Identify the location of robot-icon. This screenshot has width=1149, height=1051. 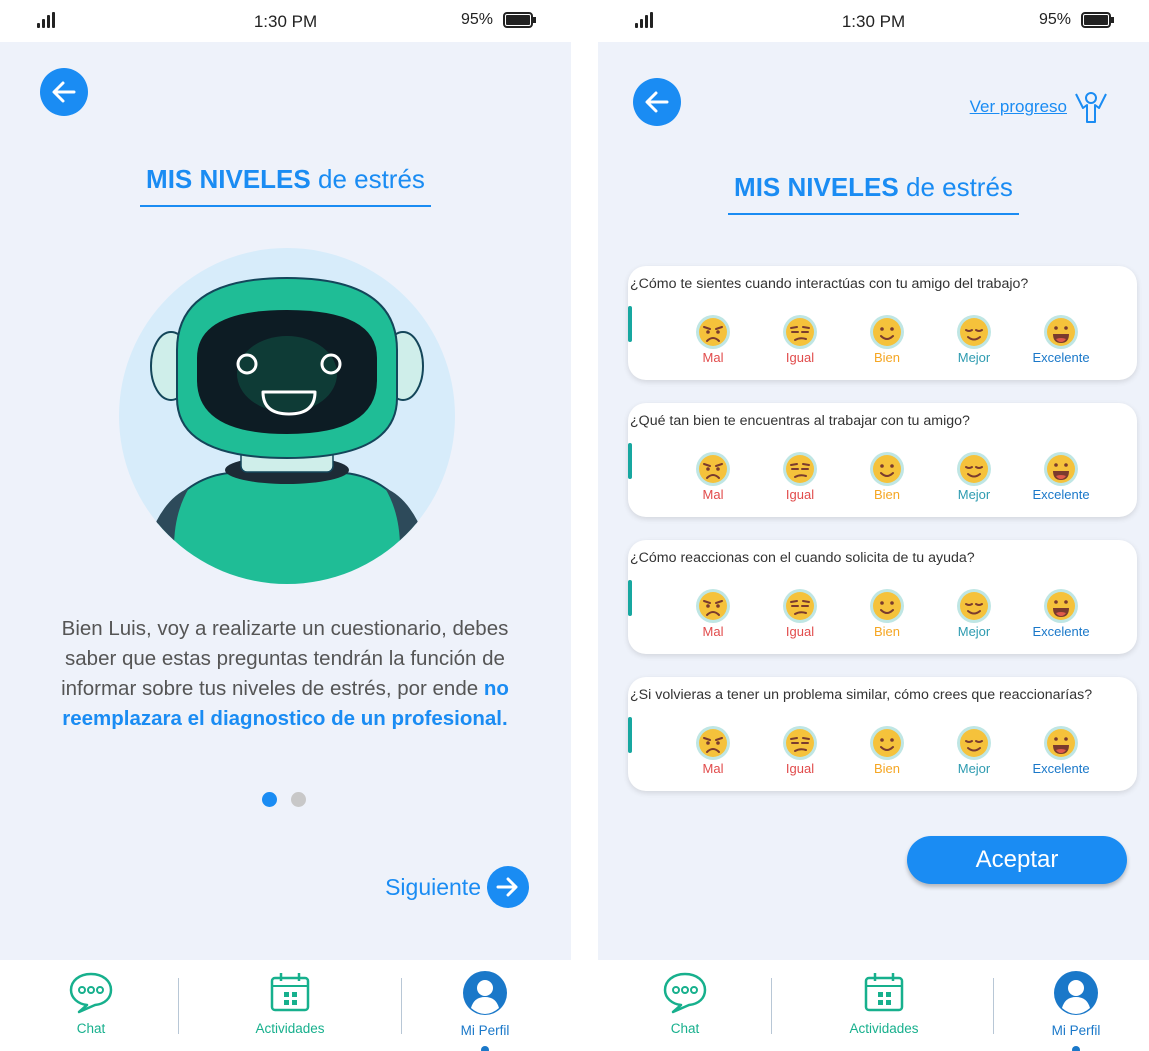
(287, 430).